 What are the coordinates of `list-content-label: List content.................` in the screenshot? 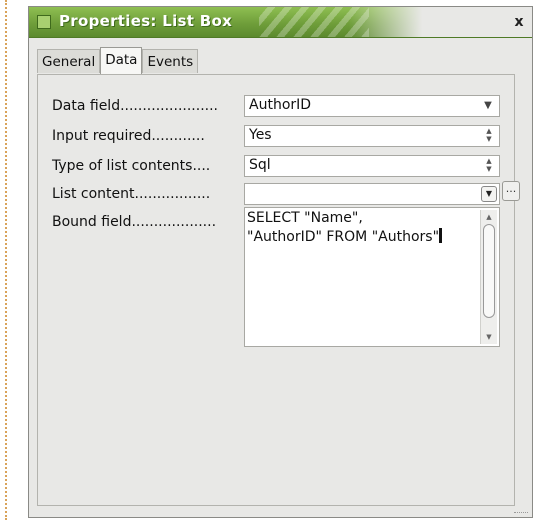 It's located at (131, 194).